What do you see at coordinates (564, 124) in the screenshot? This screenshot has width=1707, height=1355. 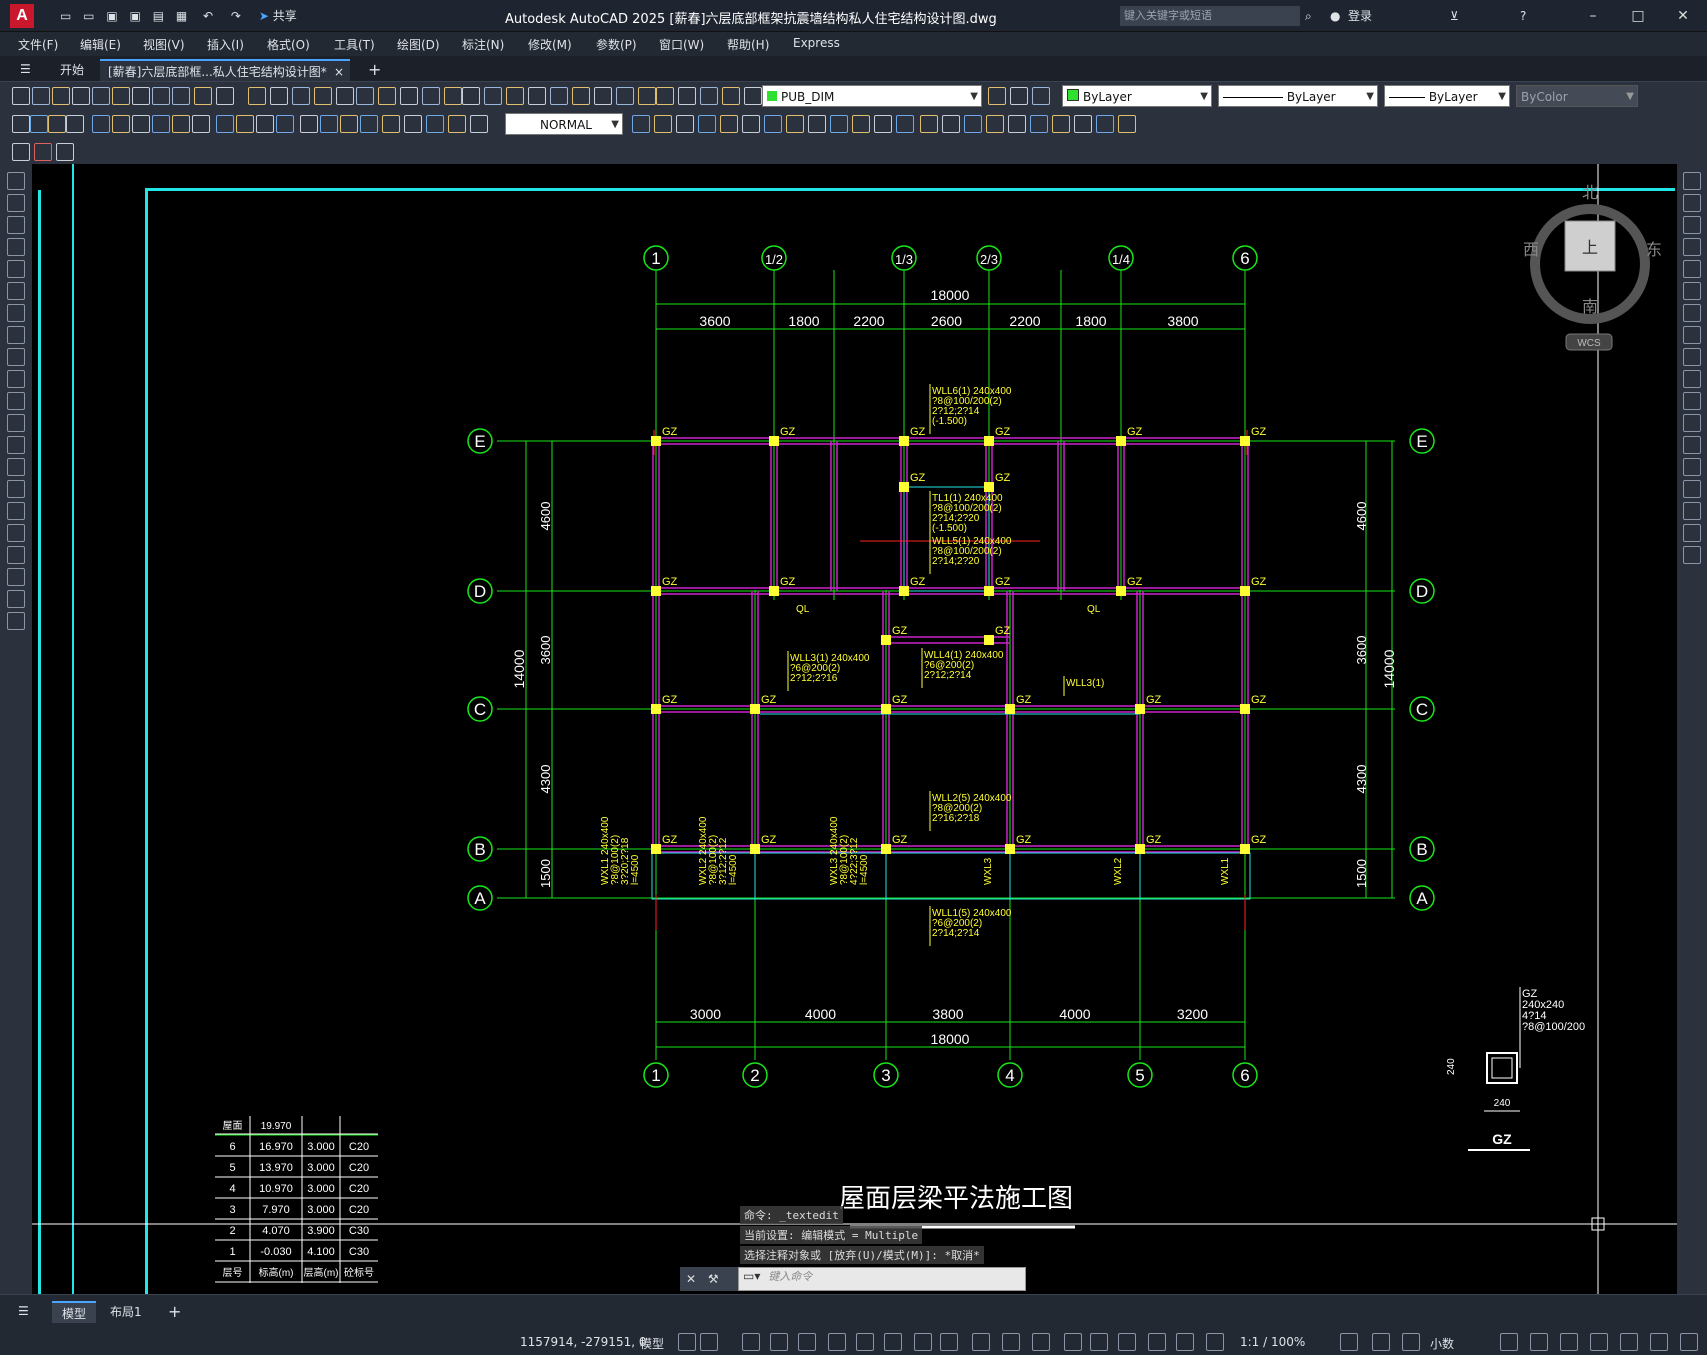 I see `textstyle-dropdown: NORMAL ▼` at bounding box center [564, 124].